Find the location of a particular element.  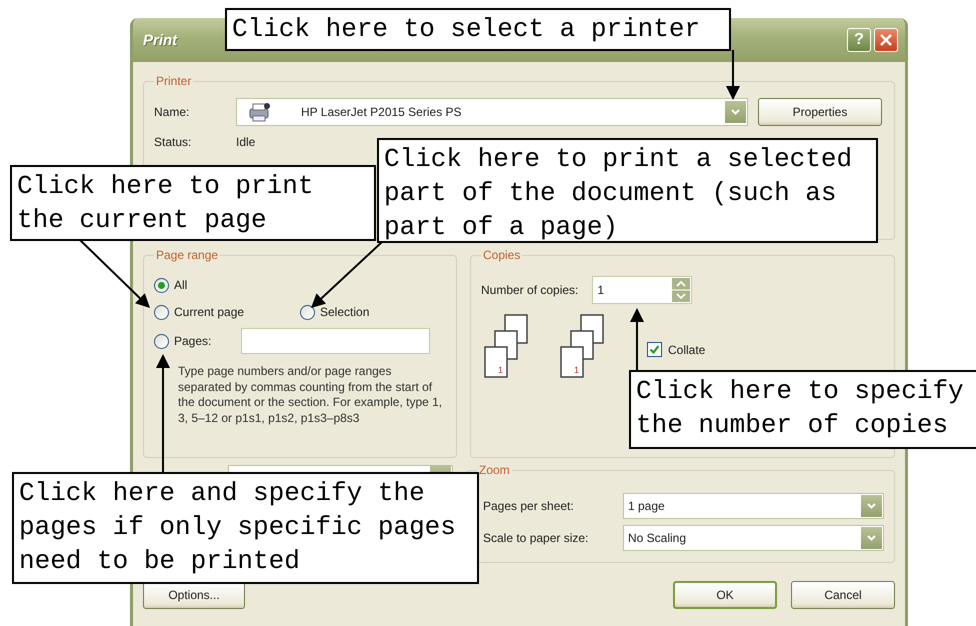

group-title: Printer is located at coordinates (173, 81).